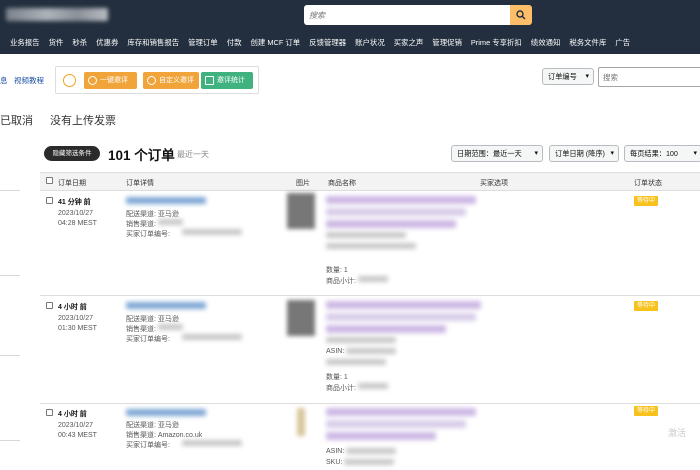 This screenshot has height=470, width=700. I want to click on top-header, so click(350, 15).